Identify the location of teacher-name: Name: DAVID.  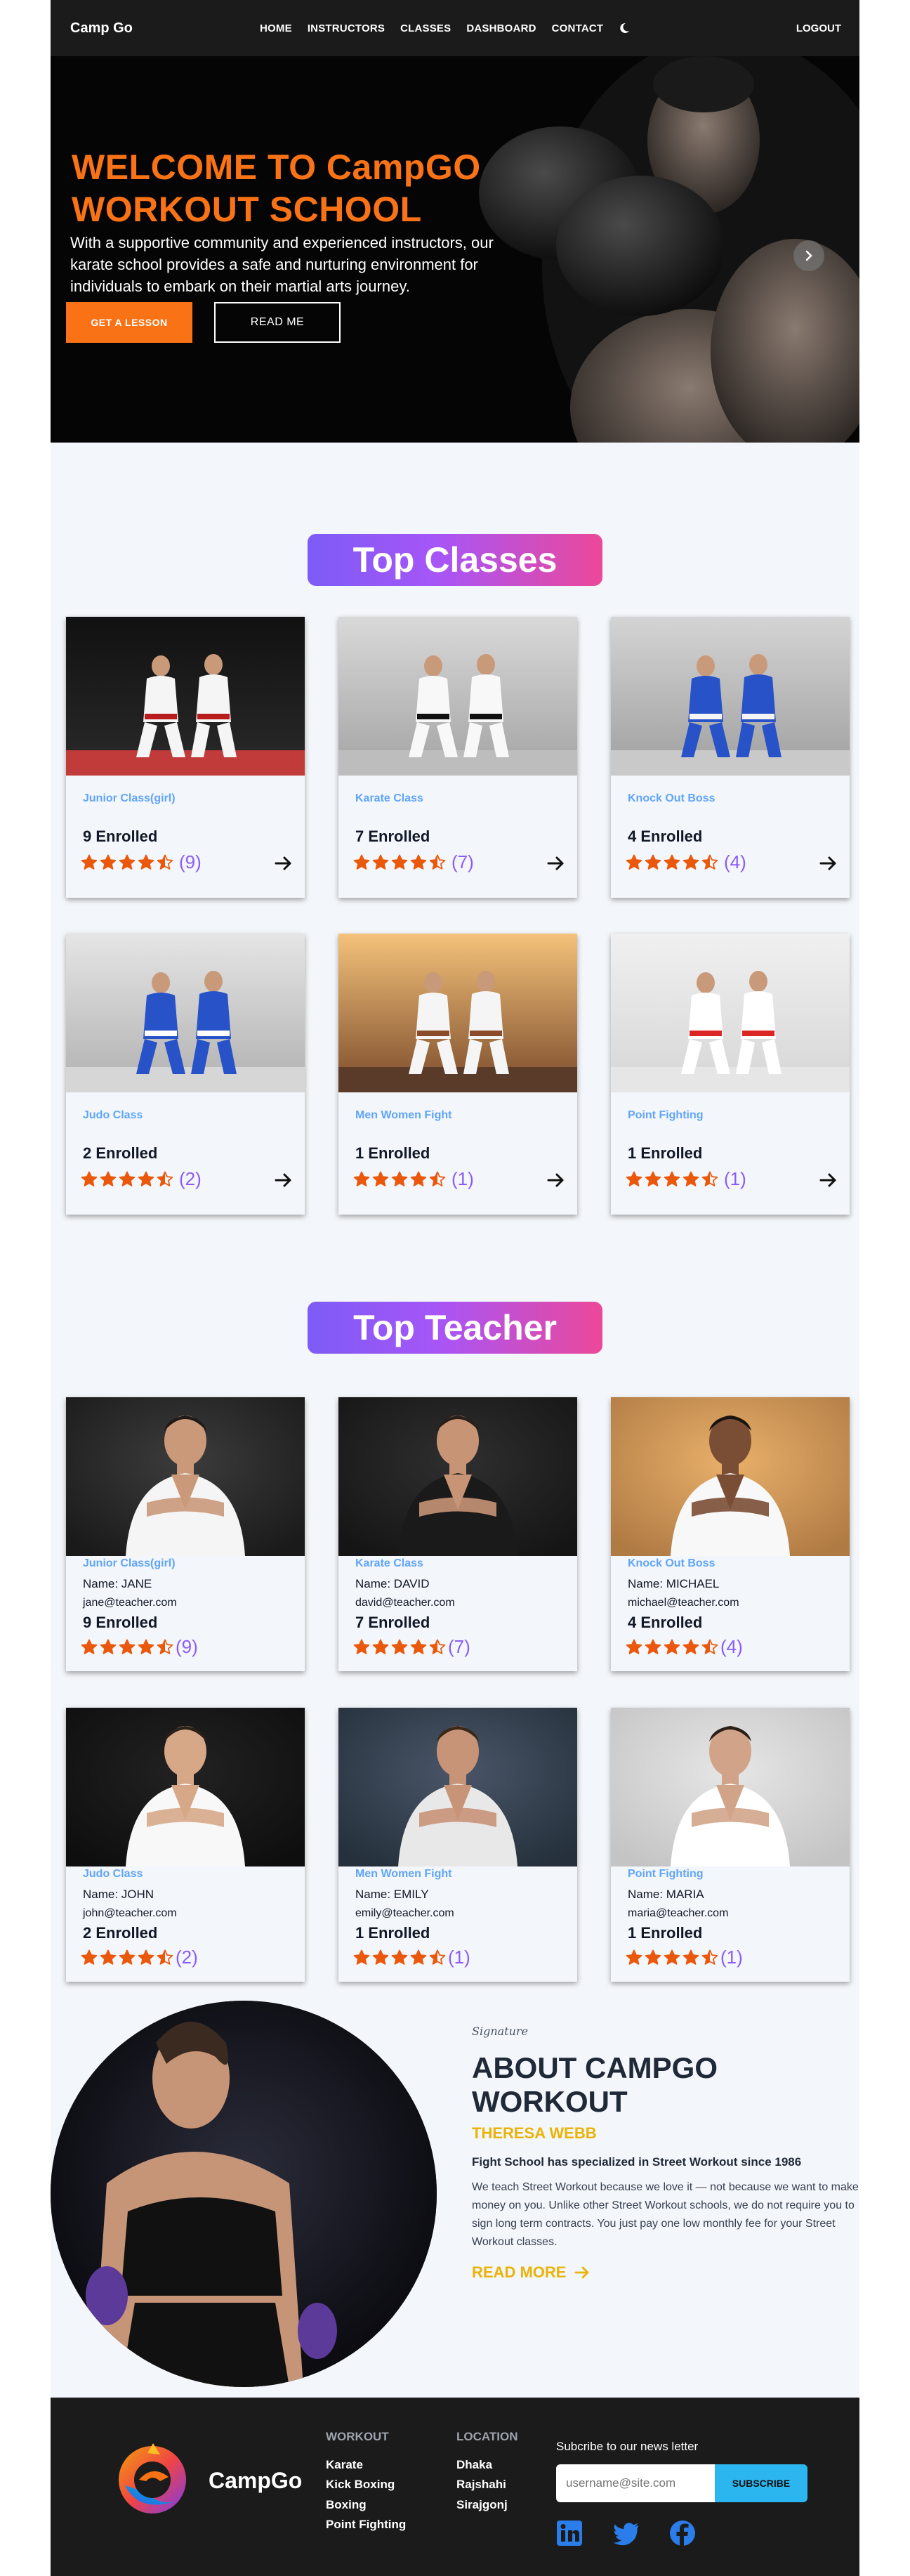
(393, 1584).